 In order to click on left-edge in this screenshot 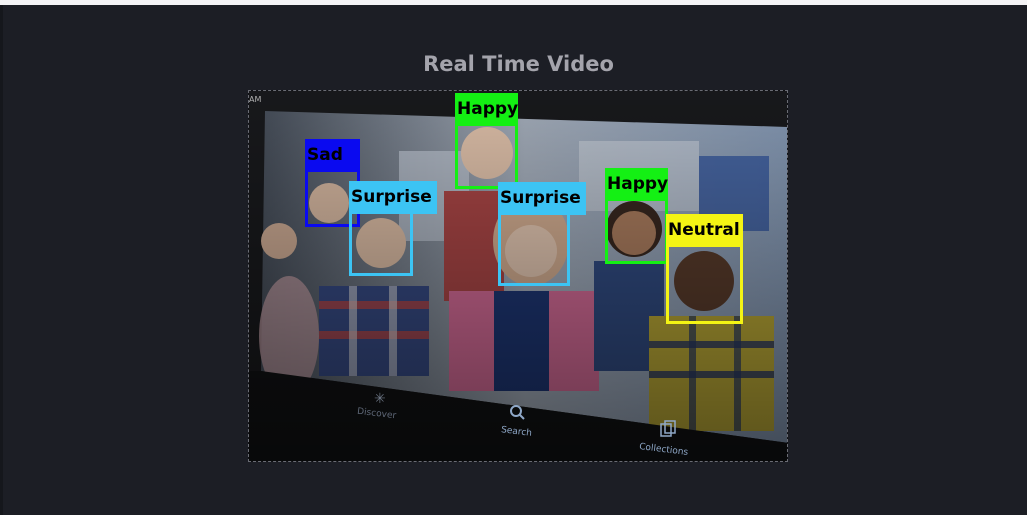, I will do `click(1, 260)`.